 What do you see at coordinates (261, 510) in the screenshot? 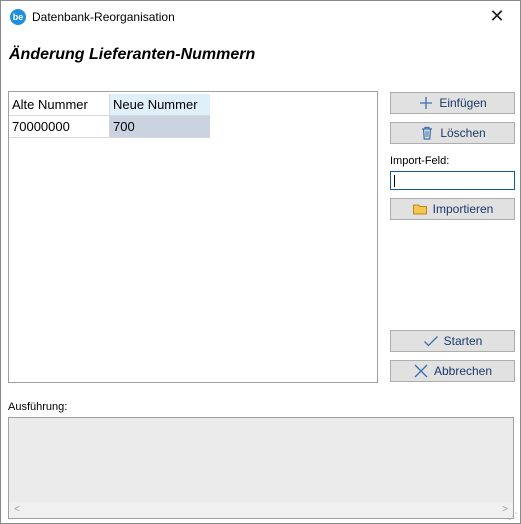
I see `horizontal-scrollbar: < >` at bounding box center [261, 510].